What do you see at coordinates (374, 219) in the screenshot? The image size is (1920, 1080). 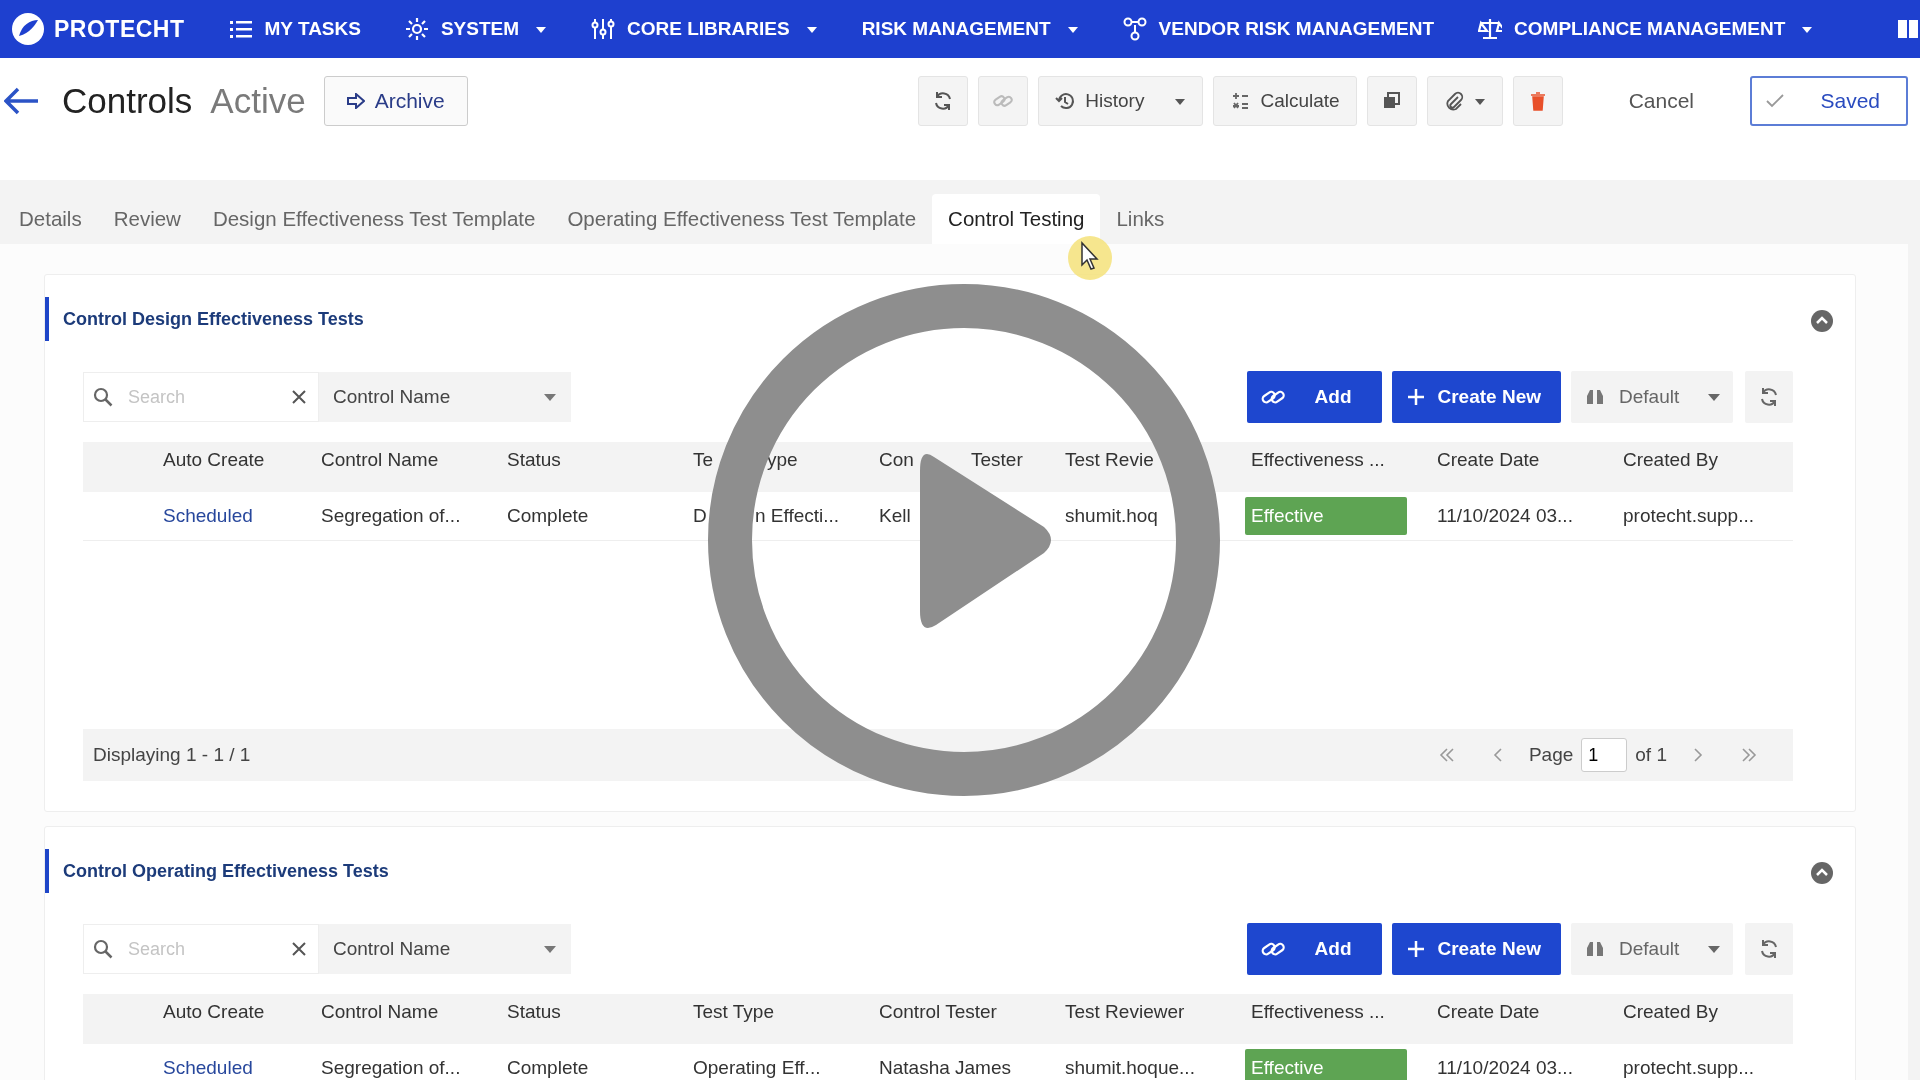 I see `tab: Design Effectiveness Test Template` at bounding box center [374, 219].